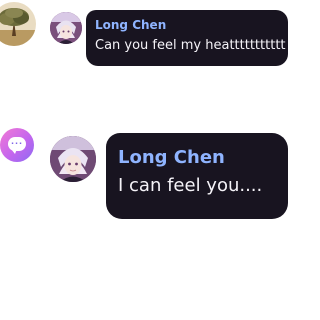  I want to click on message-bubble: Long Chen Can you feel my heattttttttttt, so click(187, 38).